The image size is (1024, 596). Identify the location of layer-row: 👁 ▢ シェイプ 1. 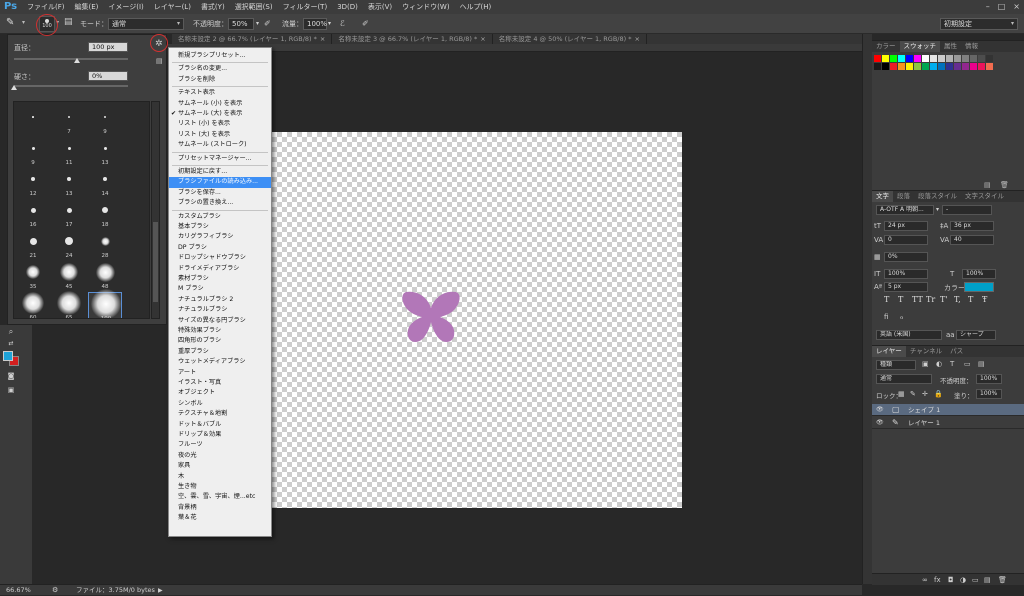
(948, 410).